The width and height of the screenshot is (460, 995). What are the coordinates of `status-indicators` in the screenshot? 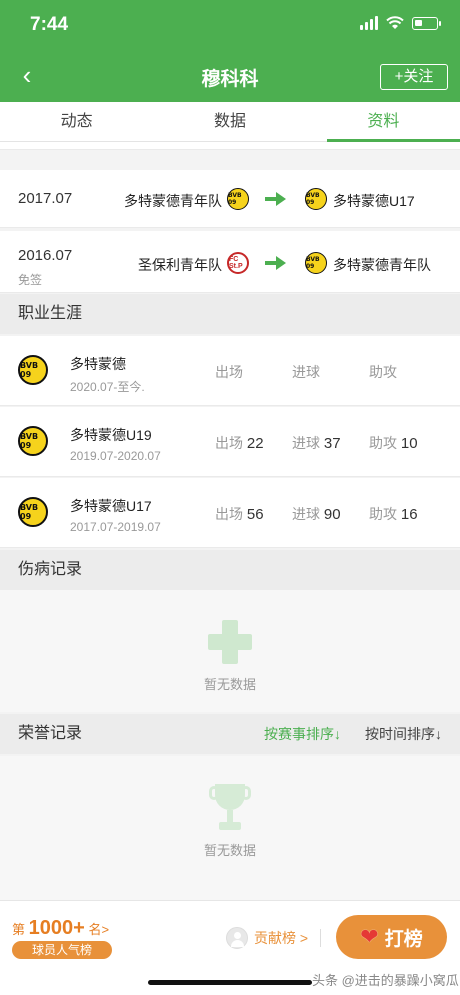 It's located at (400, 23).